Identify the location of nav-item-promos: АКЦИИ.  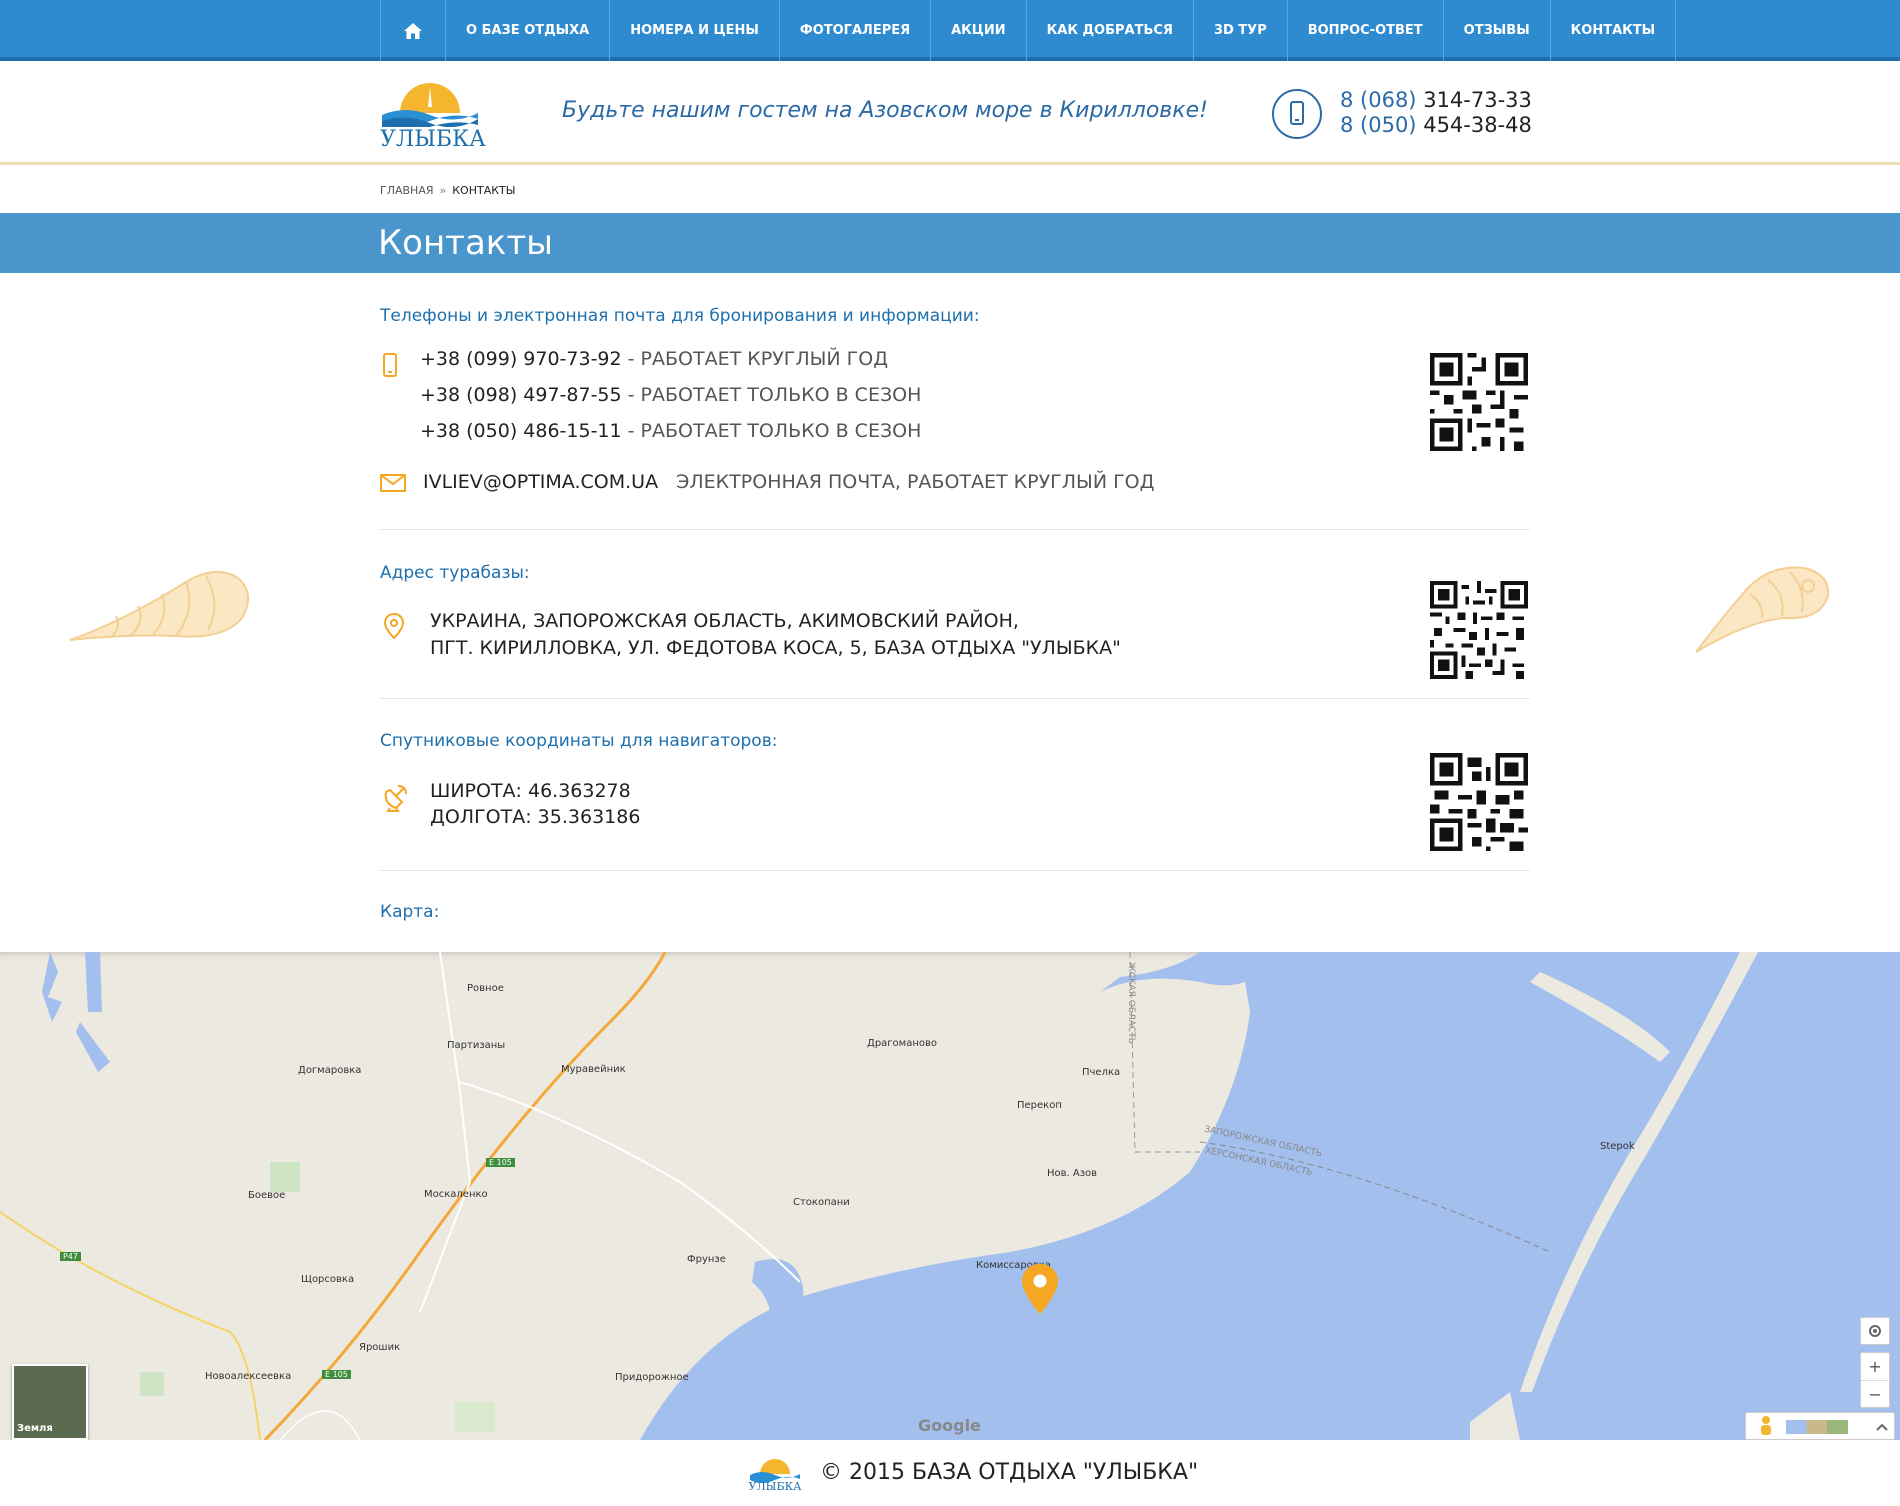
(978, 30).